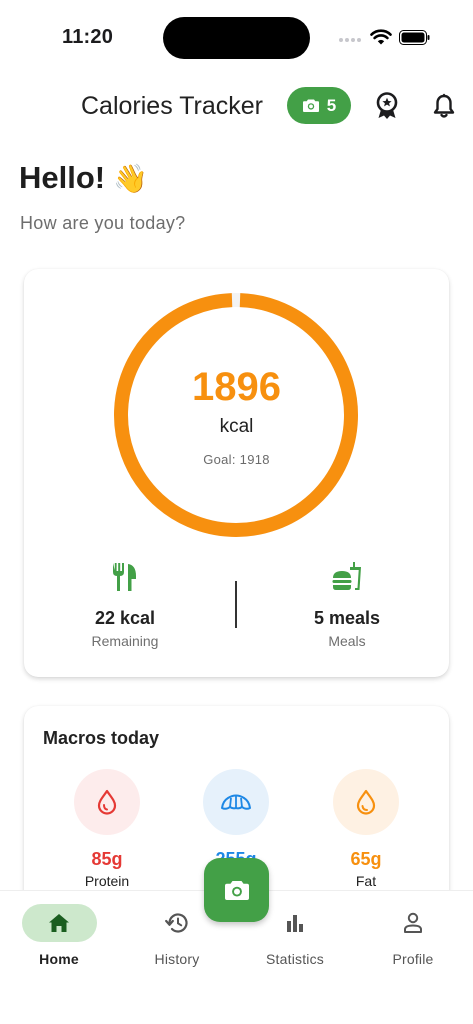  I want to click on calories-consumed: 1896, so click(236, 387).